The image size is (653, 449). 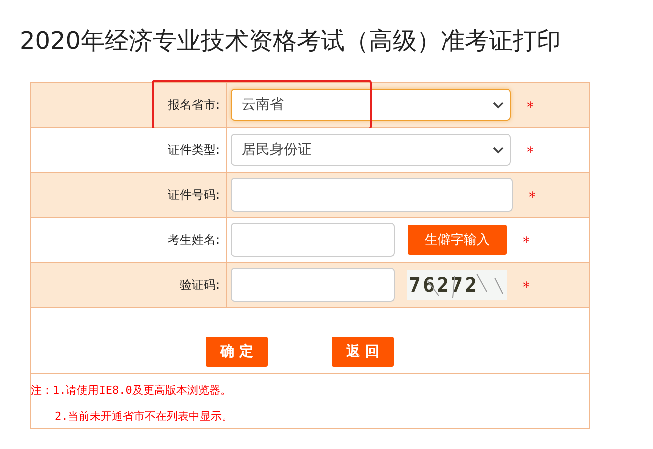 What do you see at coordinates (290, 41) in the screenshot?
I see `page-title: 2020年经济专业技术资格考试（高级）准考证打印` at bounding box center [290, 41].